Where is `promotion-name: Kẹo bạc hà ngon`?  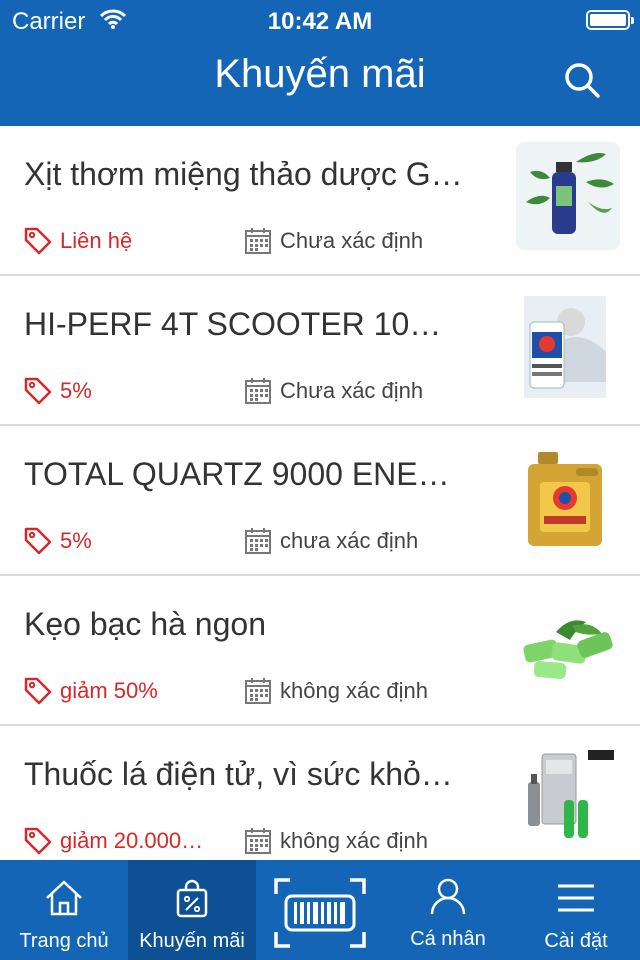 promotion-name: Kẹo bạc hà ngon is located at coordinates (145, 624).